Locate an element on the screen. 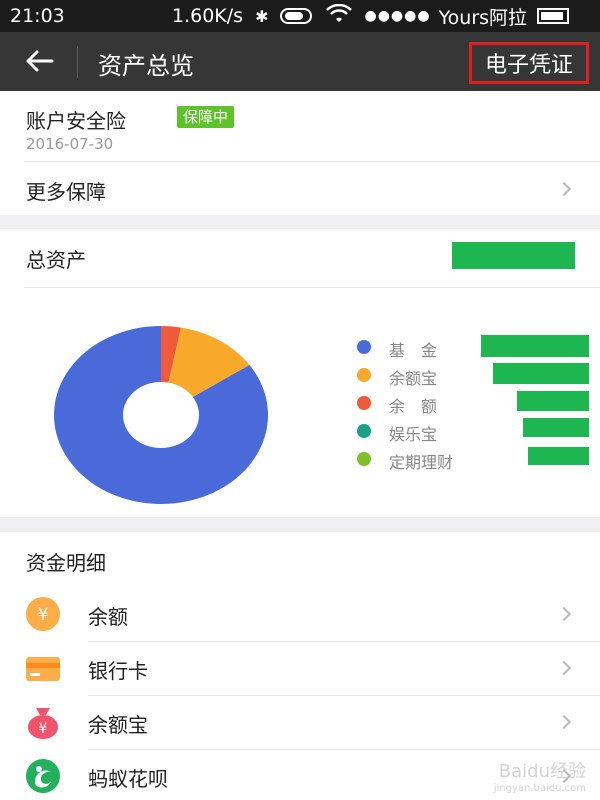 The image size is (600, 800). legend-dot-balance is located at coordinates (364, 403).